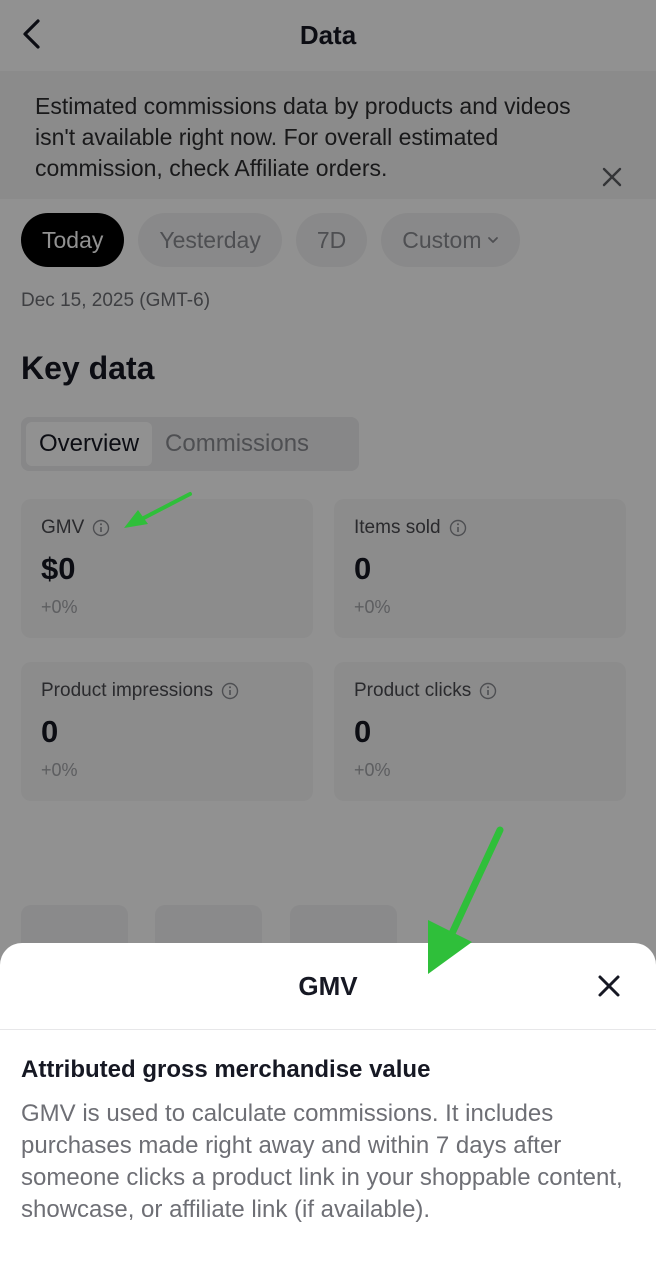 The height and width of the screenshot is (1264, 656). What do you see at coordinates (328, 985) in the screenshot?
I see `sheet-title: GMV` at bounding box center [328, 985].